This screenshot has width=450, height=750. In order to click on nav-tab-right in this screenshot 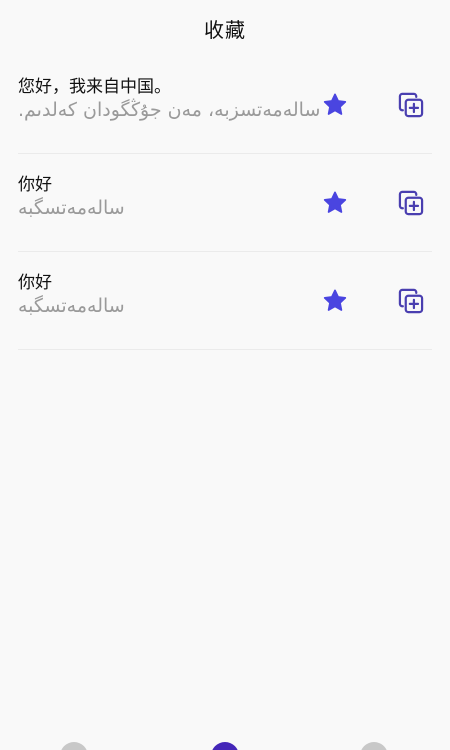, I will do `click(374, 746)`.